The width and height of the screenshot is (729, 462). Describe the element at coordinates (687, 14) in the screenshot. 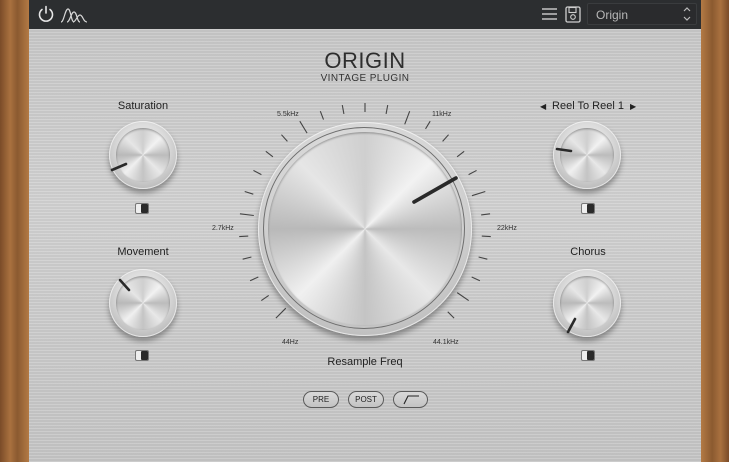

I see `up-down-chevron-icon` at that location.